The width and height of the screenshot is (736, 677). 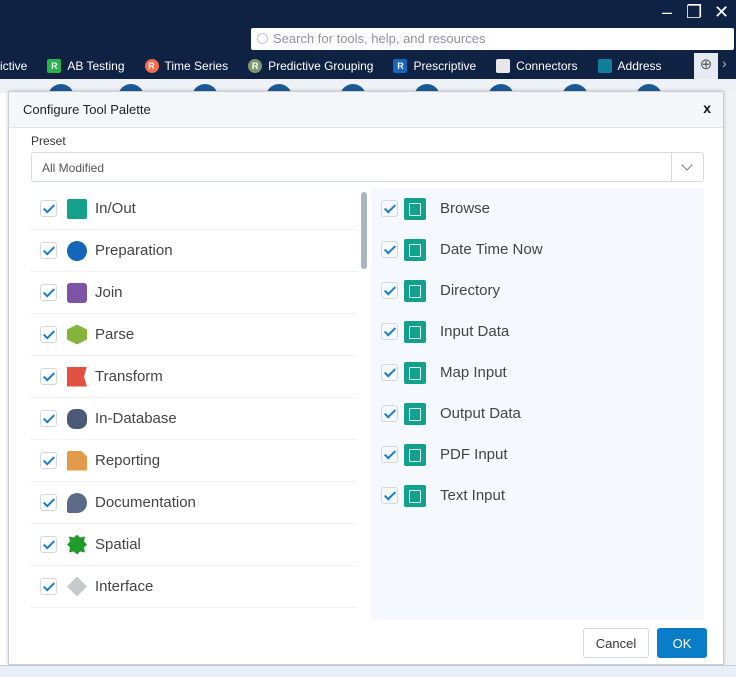 What do you see at coordinates (415, 208) in the screenshot?
I see `browse-icon` at bounding box center [415, 208].